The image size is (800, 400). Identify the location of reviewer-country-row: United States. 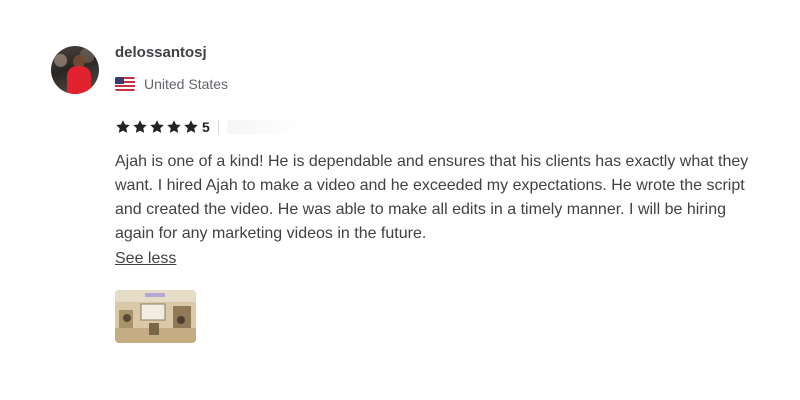
(171, 84).